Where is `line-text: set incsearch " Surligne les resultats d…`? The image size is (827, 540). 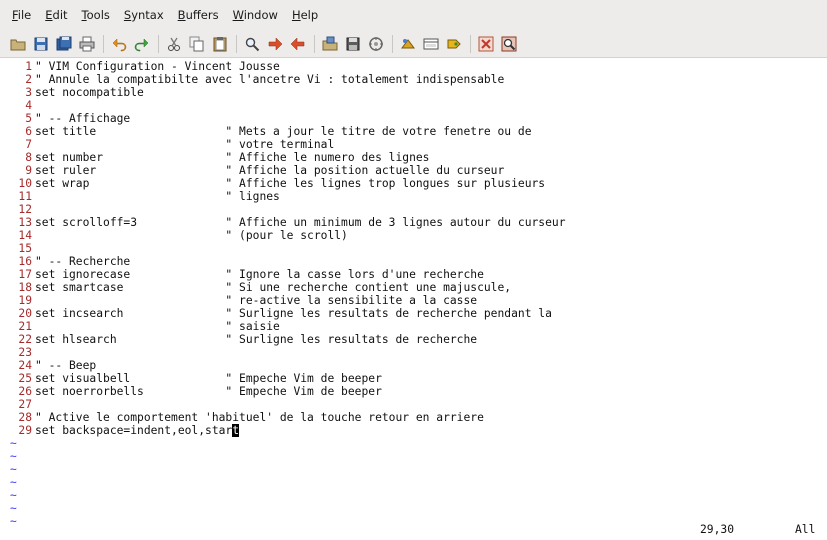 line-text: set incsearch " Surligne les resultats d… is located at coordinates (293, 313).